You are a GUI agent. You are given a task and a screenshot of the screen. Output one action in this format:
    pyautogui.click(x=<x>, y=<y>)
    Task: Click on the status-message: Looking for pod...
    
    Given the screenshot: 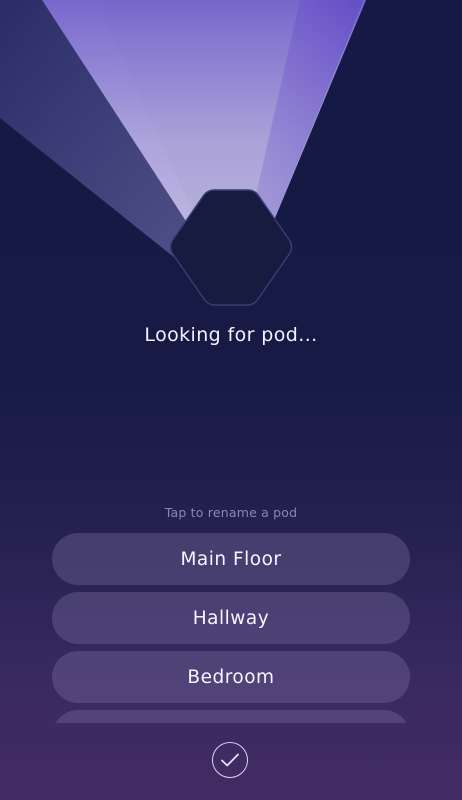 What is the action you would take?
    pyautogui.click(x=231, y=335)
    